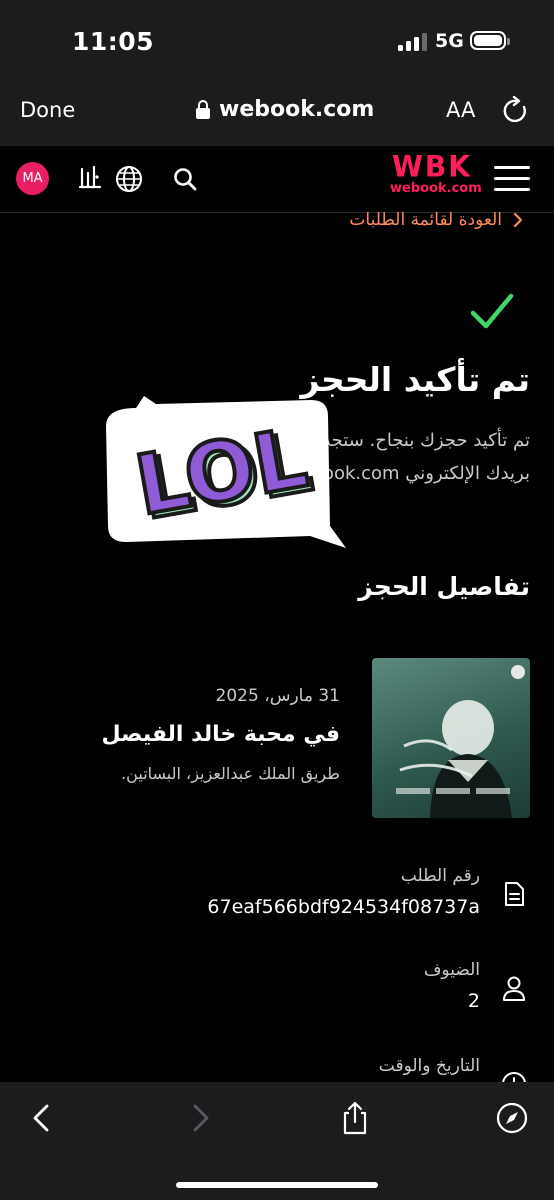 Image resolution: width=554 pixels, height=1200 pixels. Describe the element at coordinates (129, 179) in the screenshot. I see `globe-icon` at that location.